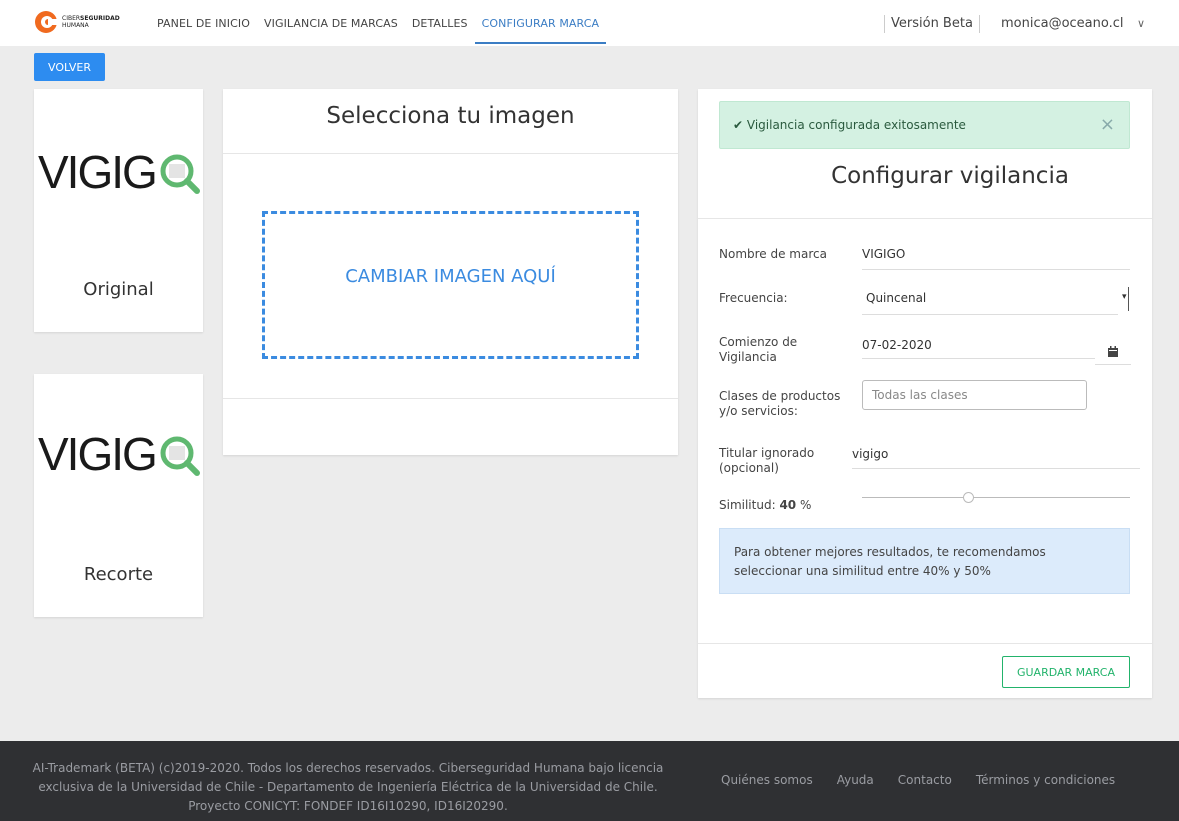 Image resolution: width=1179 pixels, height=821 pixels. I want to click on comienzo-vigilancia-label: Comienzo de Vigilancia, so click(758, 350).